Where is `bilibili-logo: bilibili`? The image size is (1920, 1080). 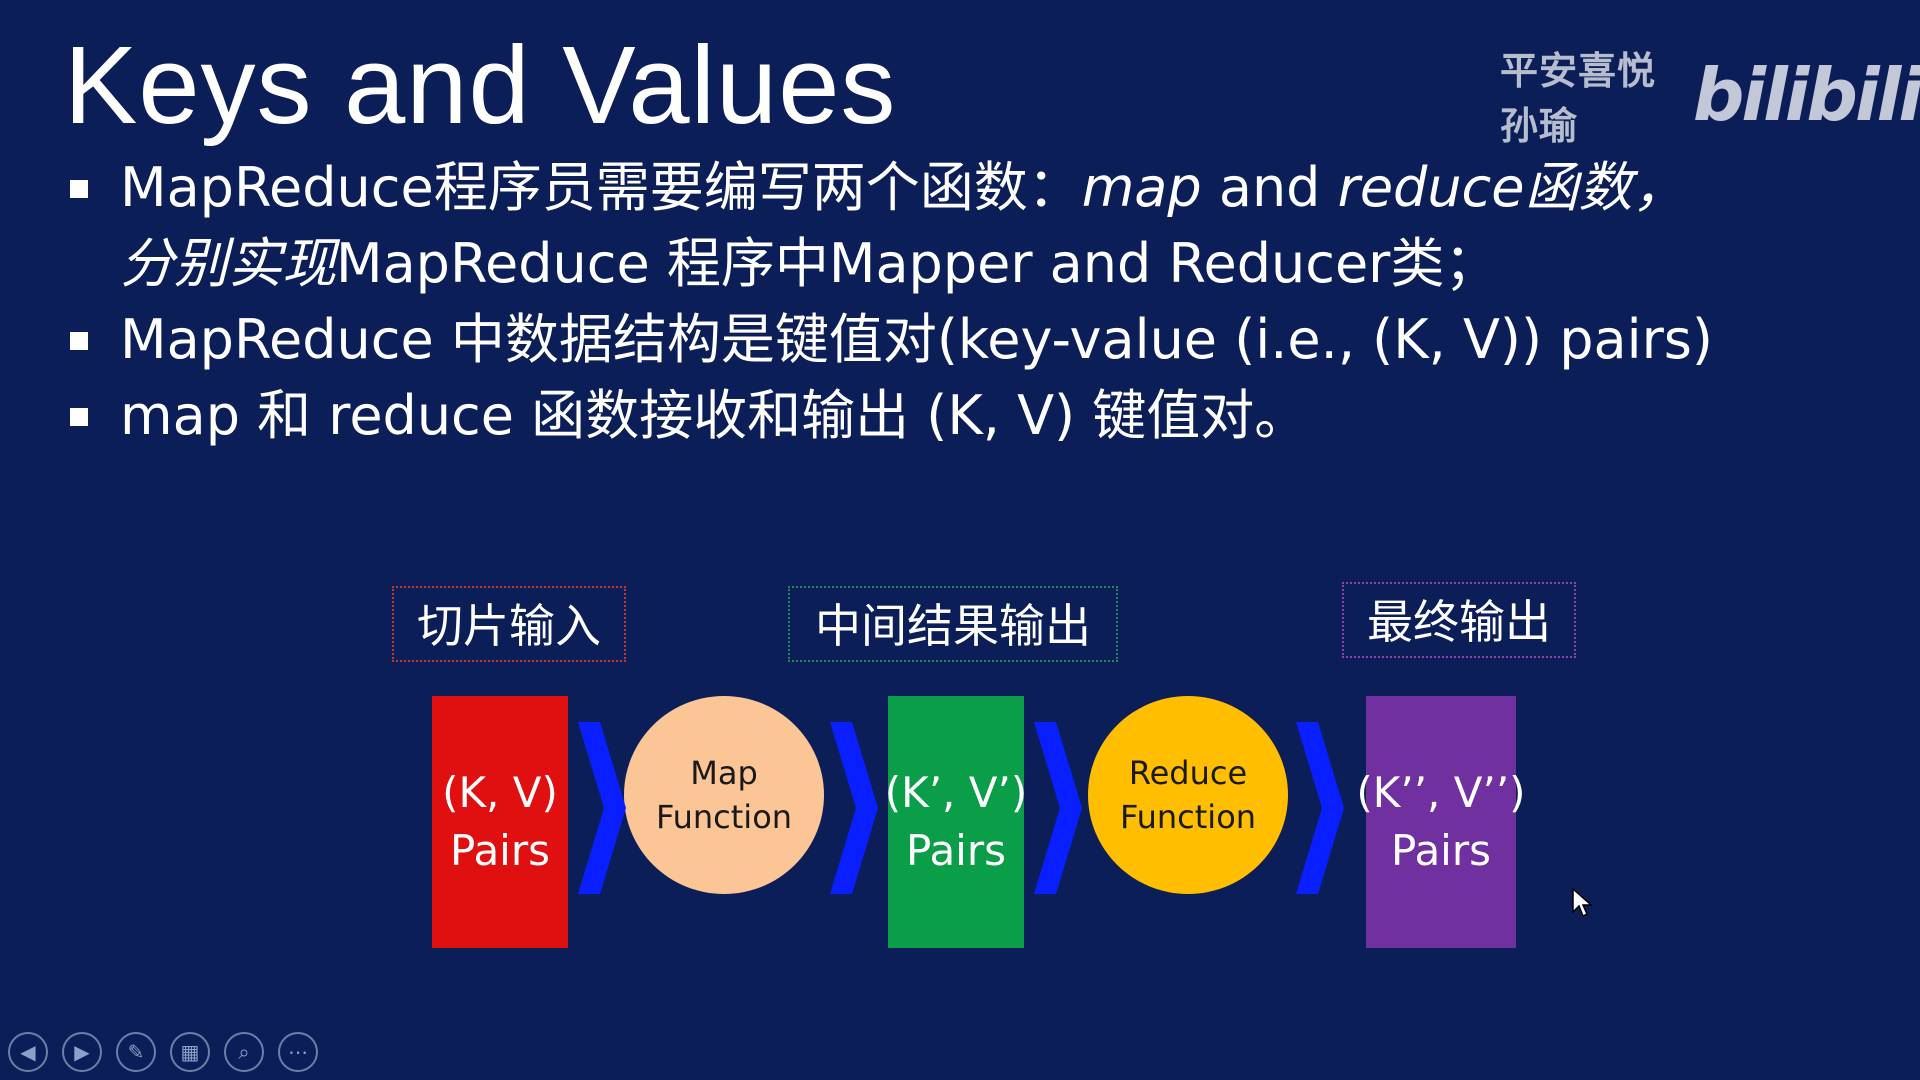 bilibili-logo: bilibili is located at coordinates (1806, 95).